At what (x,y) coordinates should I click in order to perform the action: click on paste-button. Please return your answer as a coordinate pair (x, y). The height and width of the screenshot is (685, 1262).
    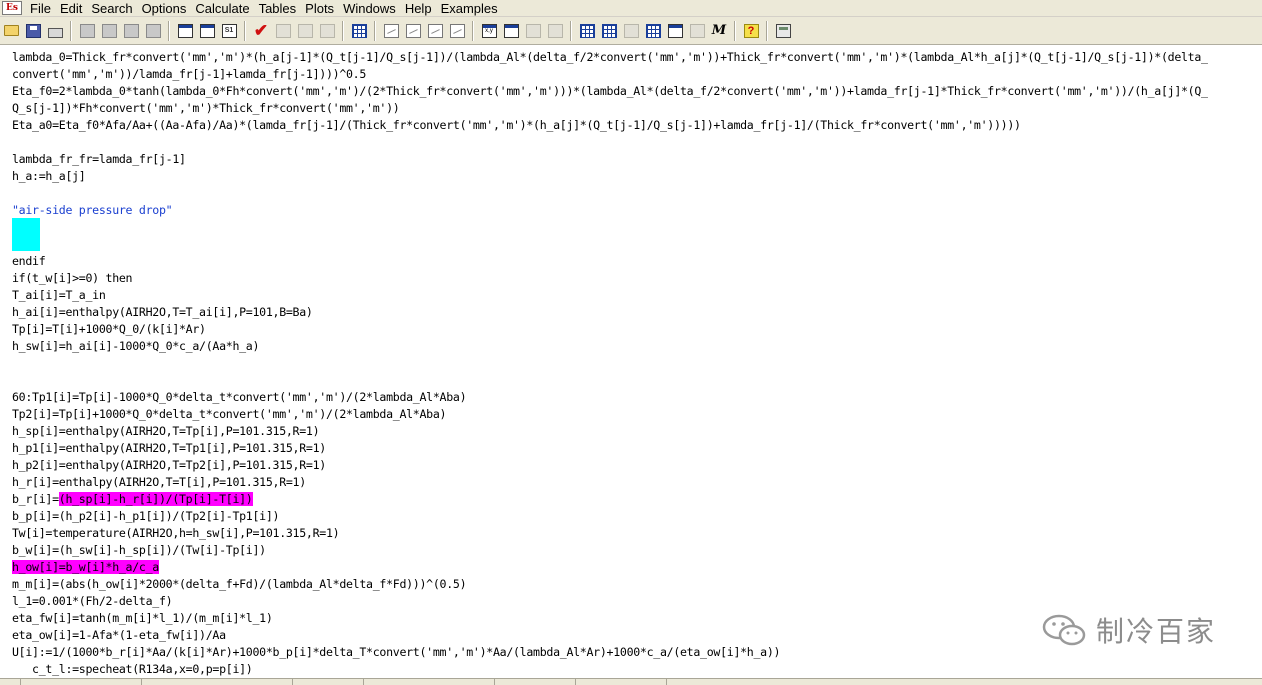
    Looking at the image, I should click on (131, 31).